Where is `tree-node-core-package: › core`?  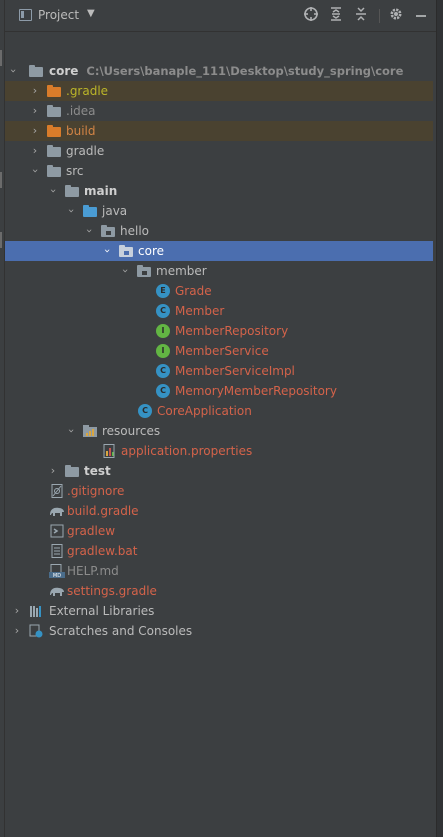
tree-node-core-package: › core is located at coordinates (219, 251).